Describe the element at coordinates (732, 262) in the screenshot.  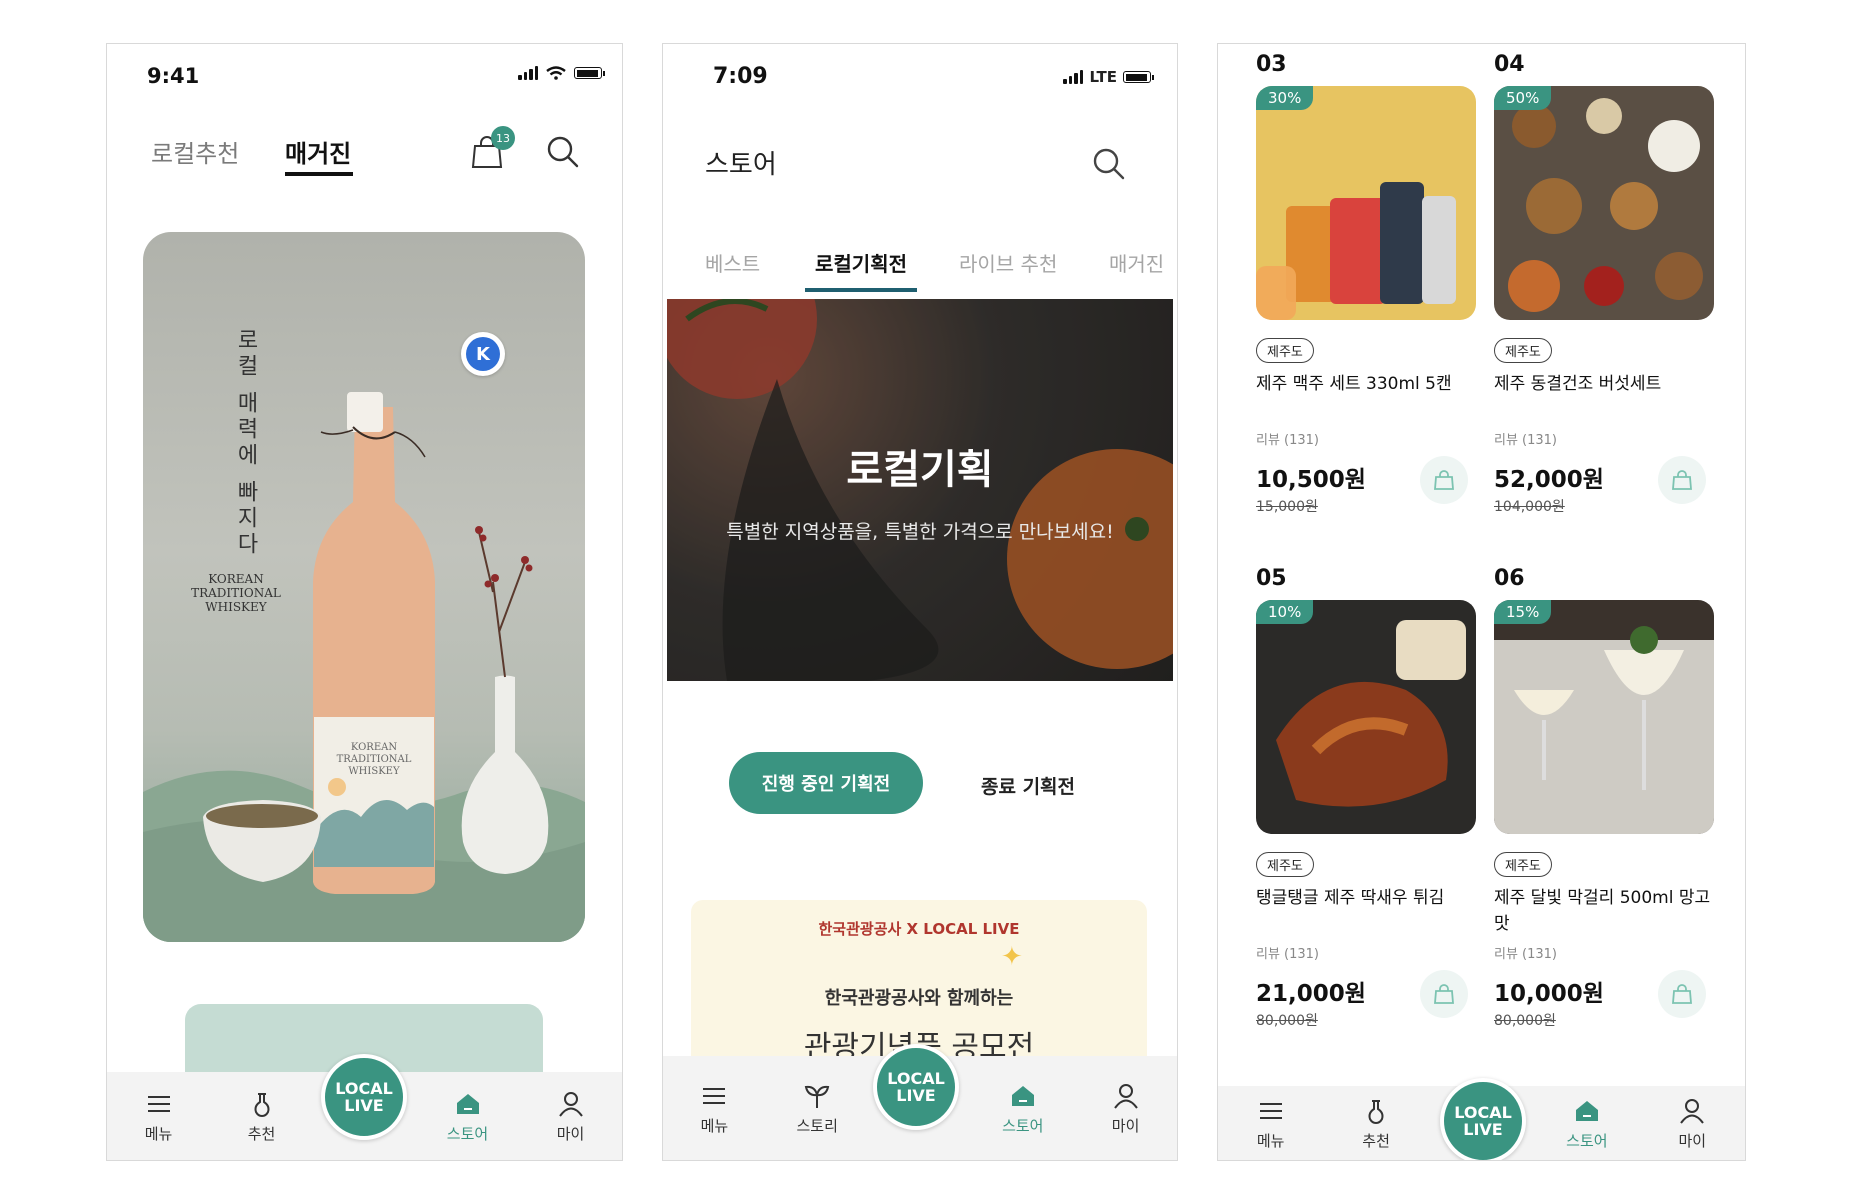
I see `tab-best: 베스트` at that location.